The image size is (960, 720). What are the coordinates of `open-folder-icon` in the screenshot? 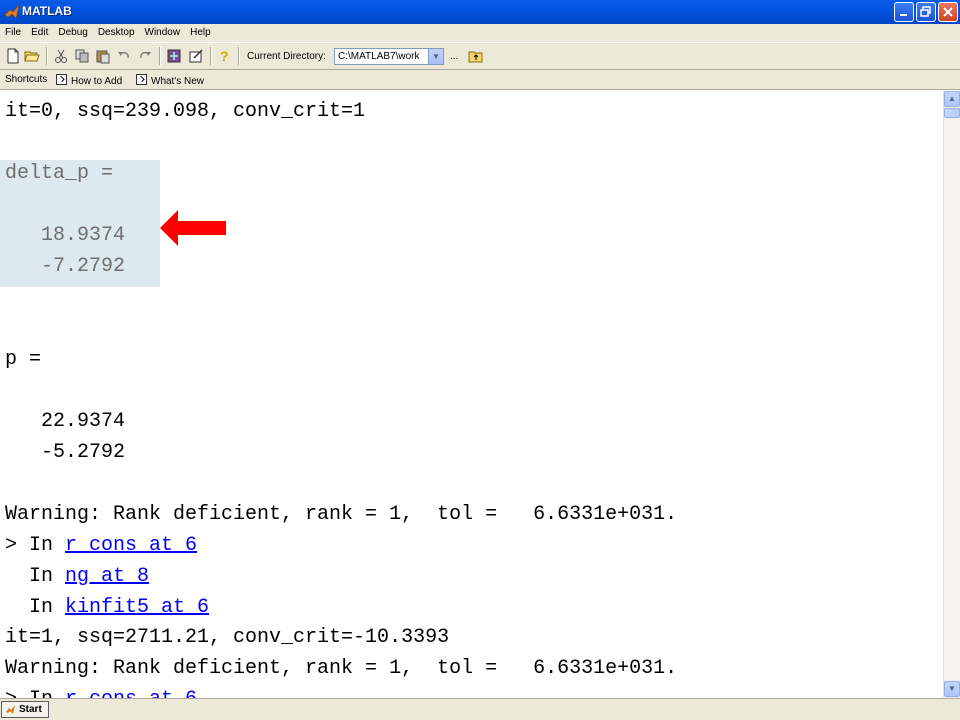 It's located at (32, 56).